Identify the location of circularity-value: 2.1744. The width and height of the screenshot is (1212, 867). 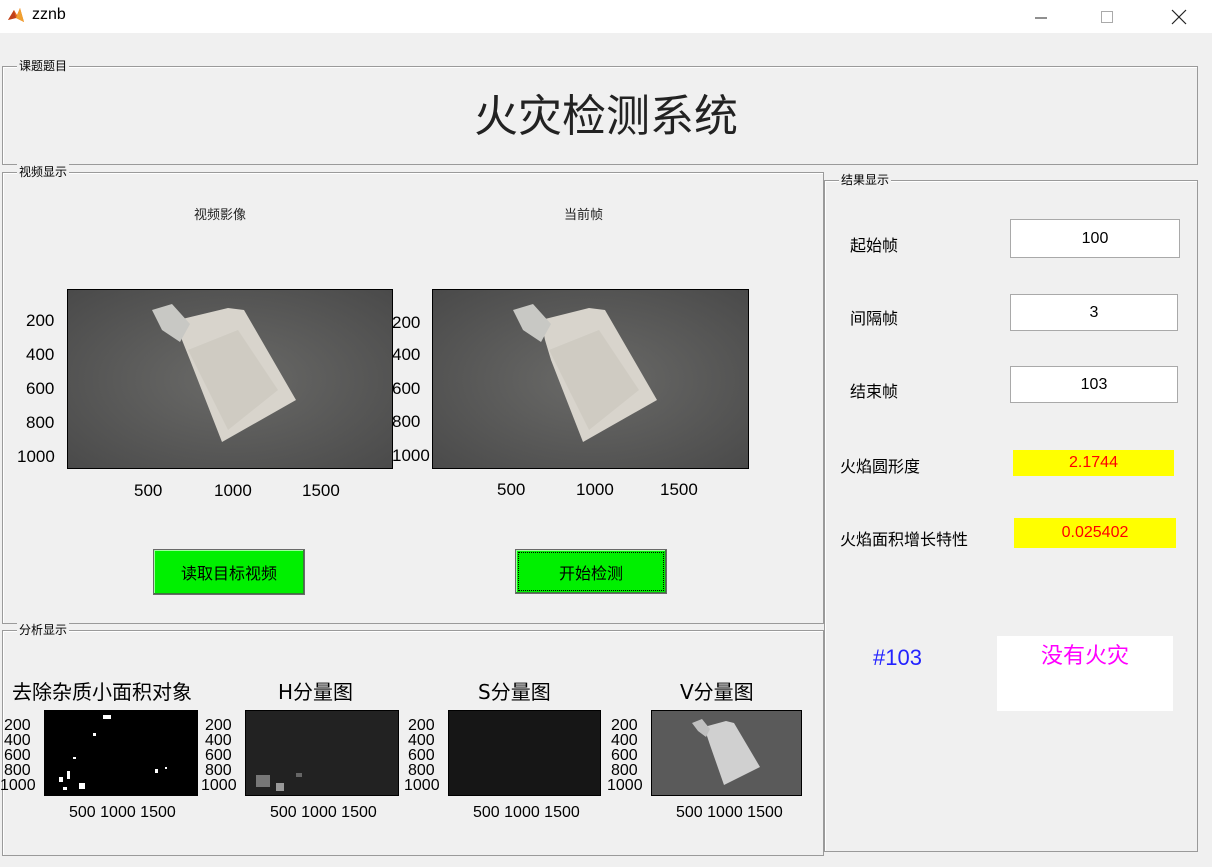
(1093, 463).